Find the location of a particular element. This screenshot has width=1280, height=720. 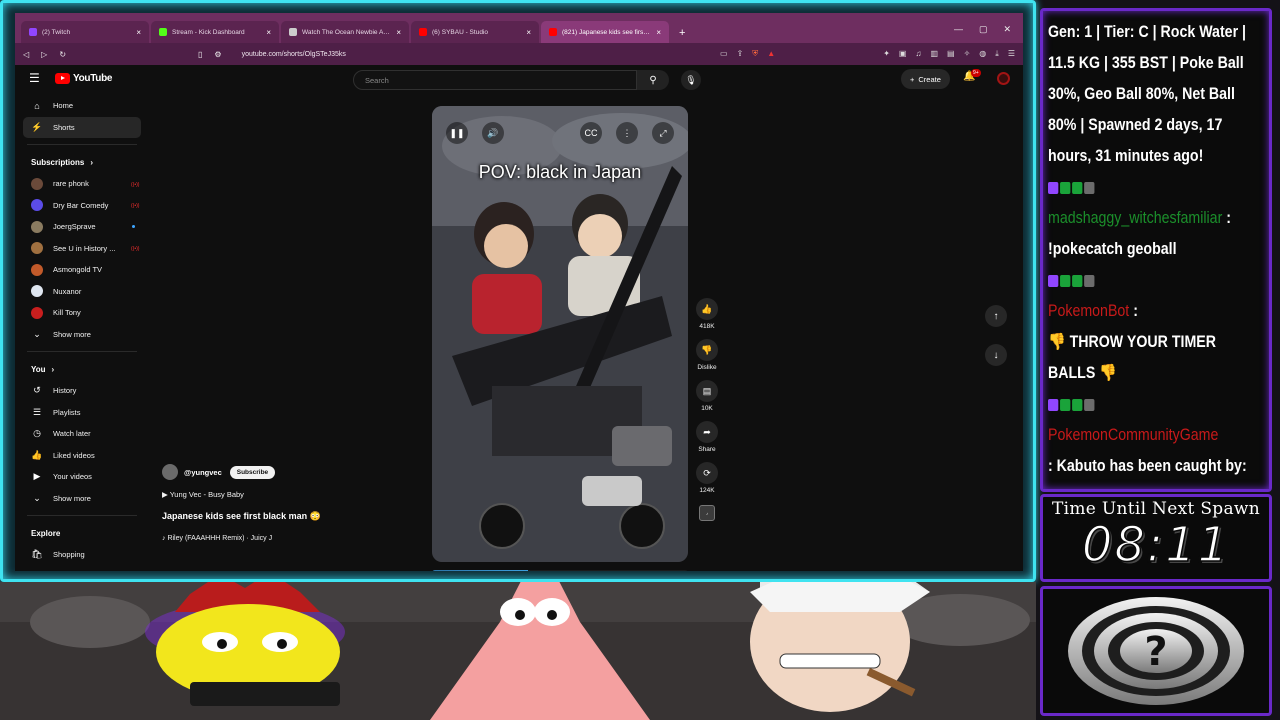

sound-thumbnail: ♪ is located at coordinates (707, 513).